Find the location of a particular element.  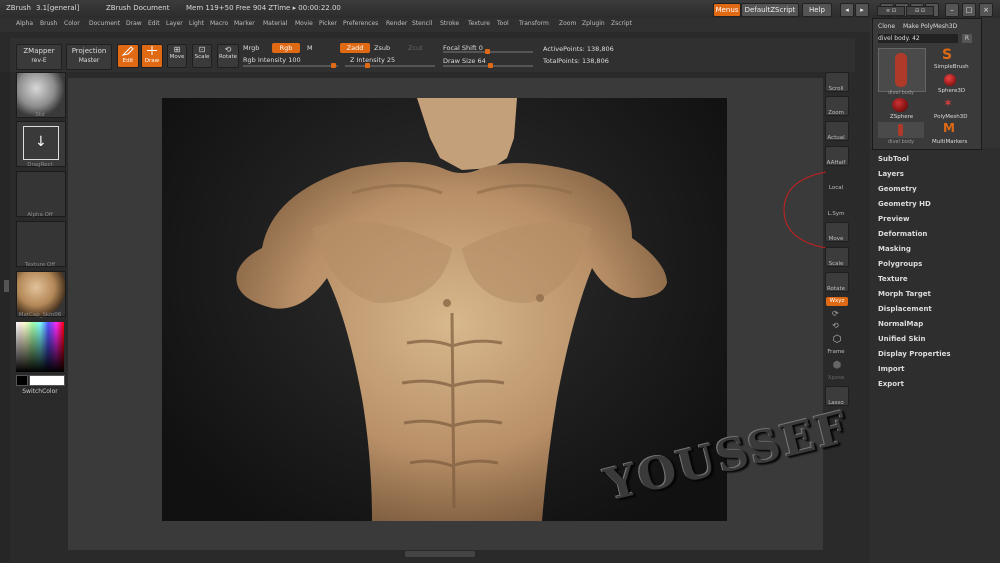

menu-unified-skin: Unified Skin is located at coordinates (902, 339).